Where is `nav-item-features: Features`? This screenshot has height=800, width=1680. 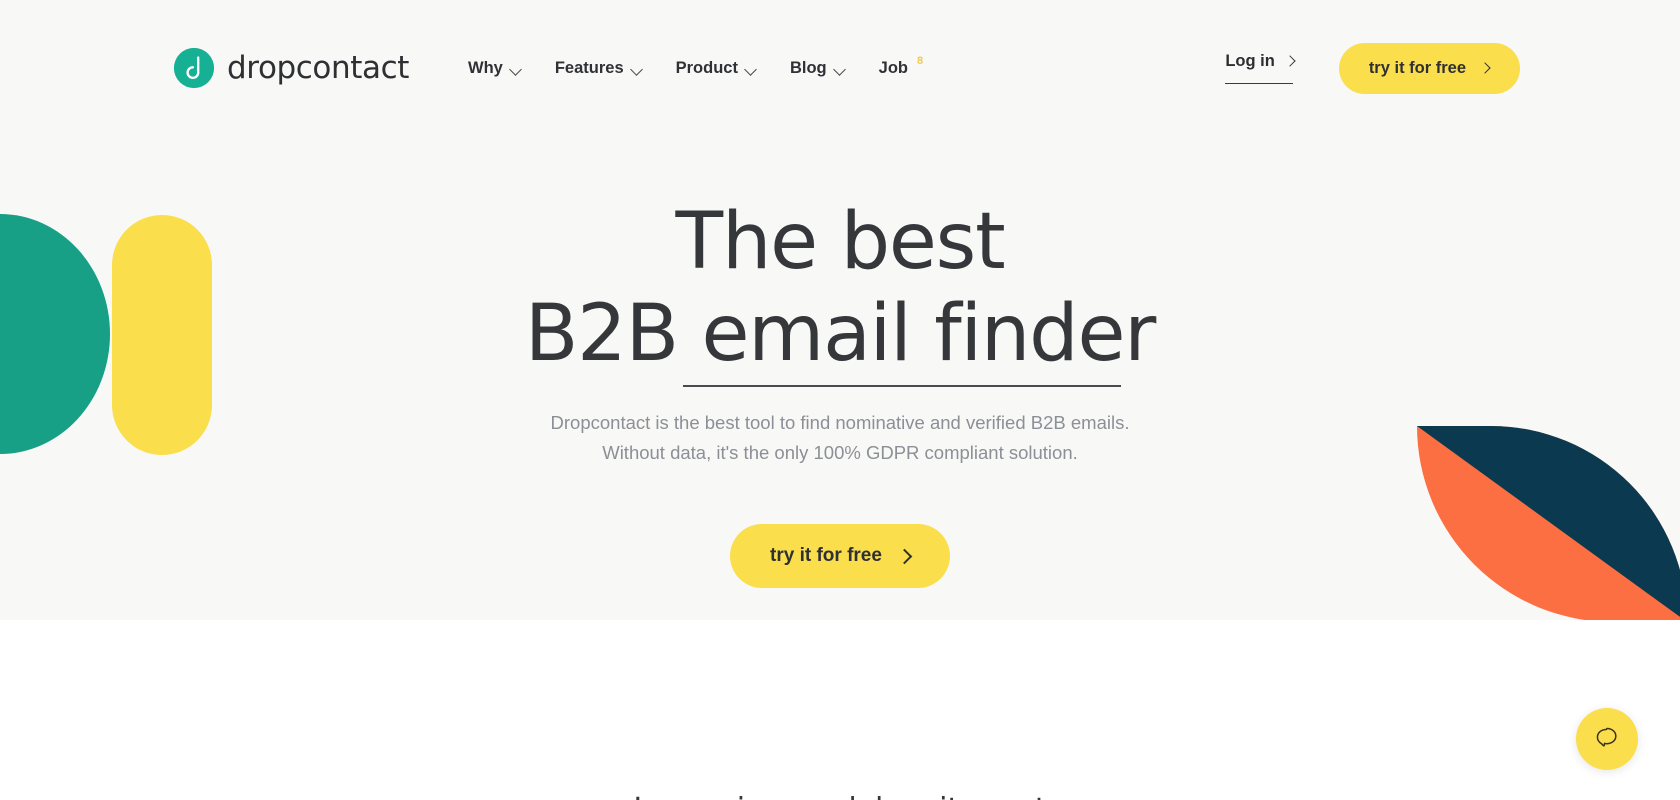 nav-item-features: Features is located at coordinates (599, 68).